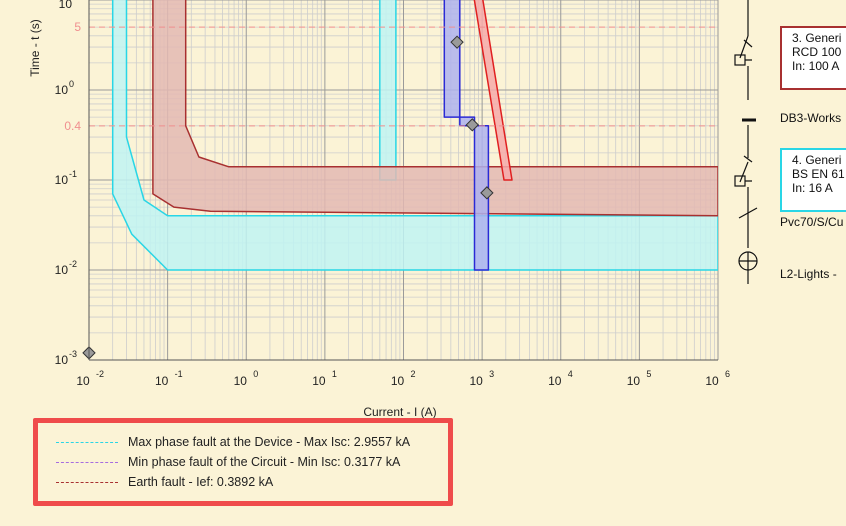 This screenshot has width=846, height=526. What do you see at coordinates (399, 412) in the screenshot?
I see `x-axis-label: Current - I (A)` at bounding box center [399, 412].